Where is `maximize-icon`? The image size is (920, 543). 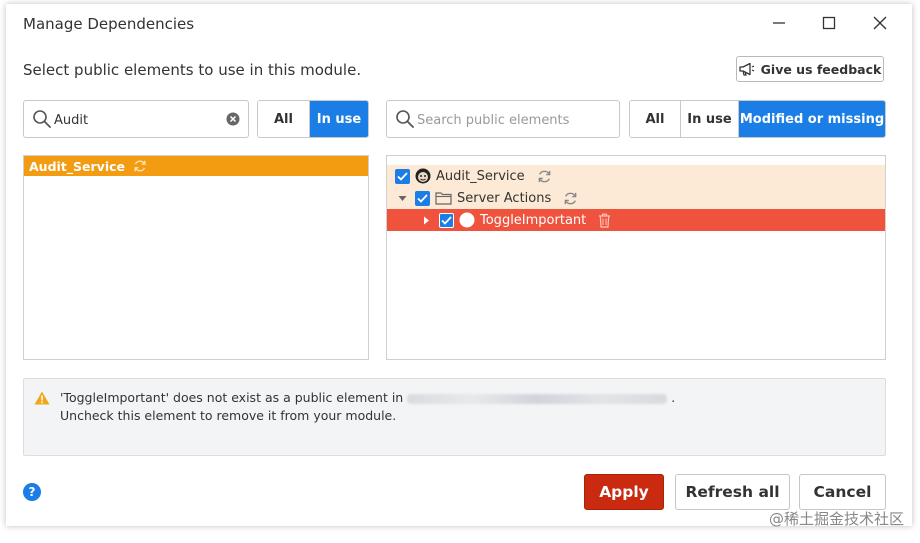
maximize-icon is located at coordinates (829, 23).